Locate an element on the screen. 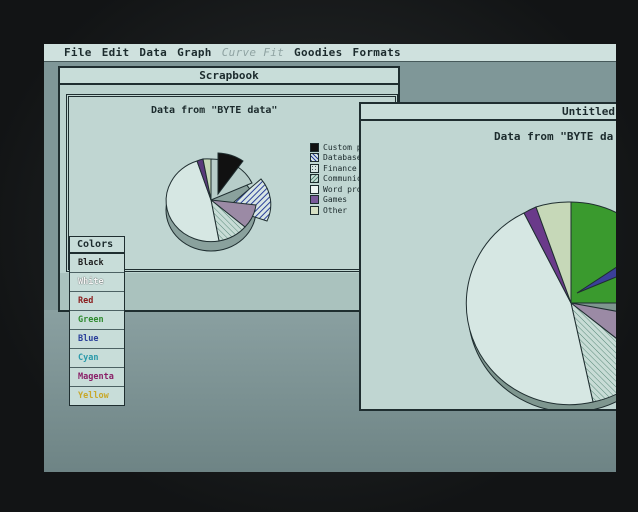 This screenshot has width=638, height=512. untitled-titlebar: Untitled is located at coordinates (488, 112).